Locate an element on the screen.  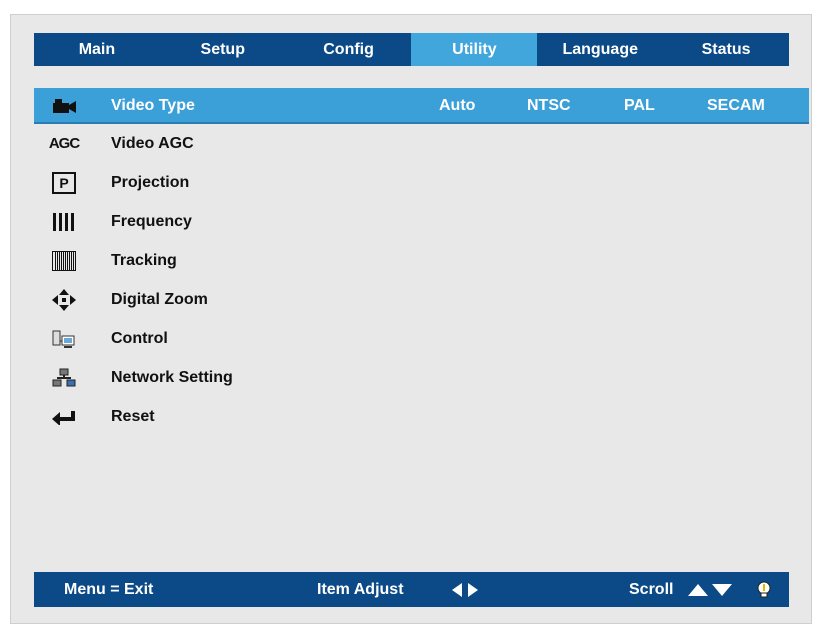
menu-item-tracking: Tracking is located at coordinates (421, 260).